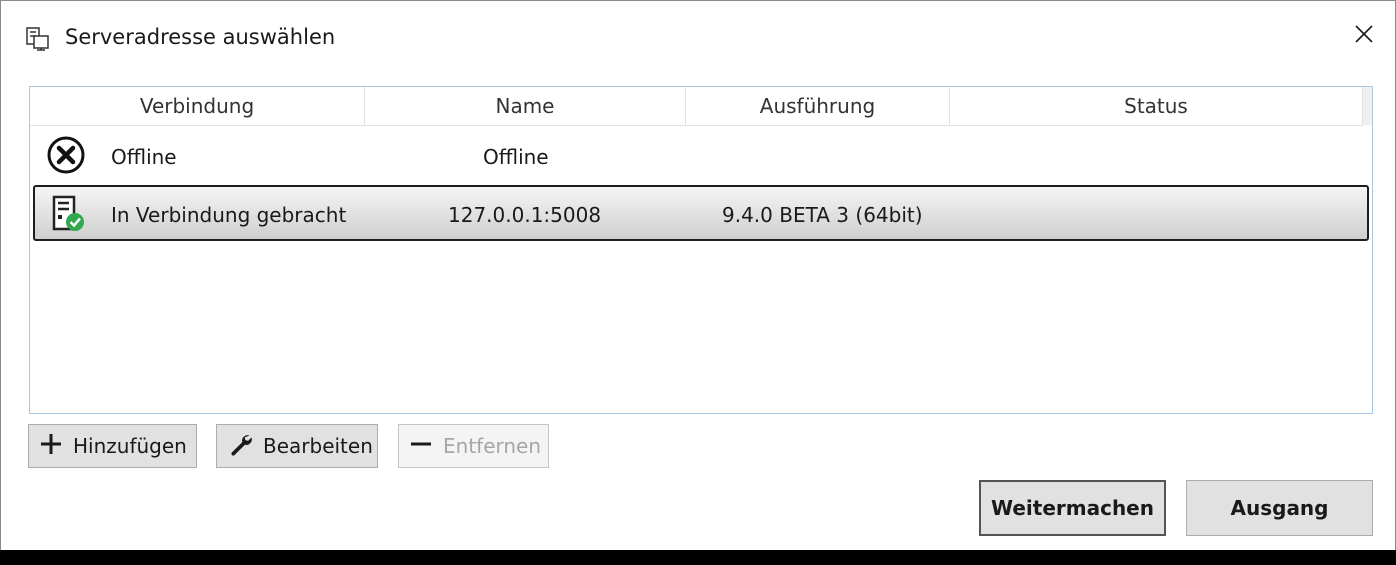 Image resolution: width=1396 pixels, height=565 pixels. Describe the element at coordinates (229, 215) in the screenshot. I see `cell-verbindung: In Verbindung gebracht` at that location.